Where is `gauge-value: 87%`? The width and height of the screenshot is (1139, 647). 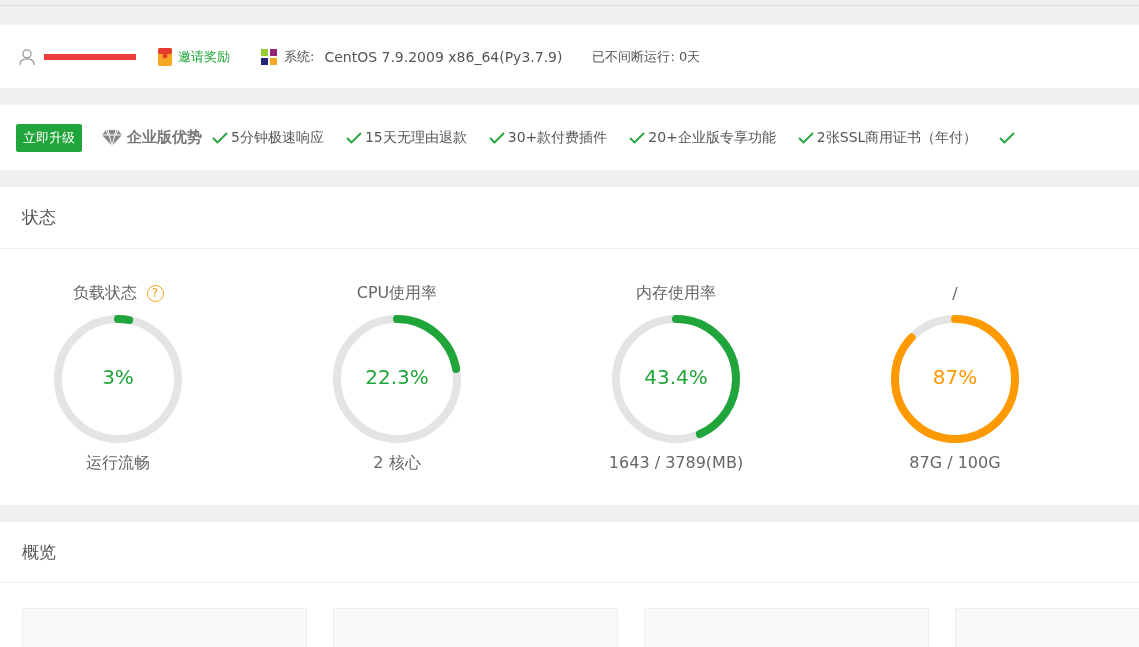 gauge-value: 87% is located at coordinates (955, 377).